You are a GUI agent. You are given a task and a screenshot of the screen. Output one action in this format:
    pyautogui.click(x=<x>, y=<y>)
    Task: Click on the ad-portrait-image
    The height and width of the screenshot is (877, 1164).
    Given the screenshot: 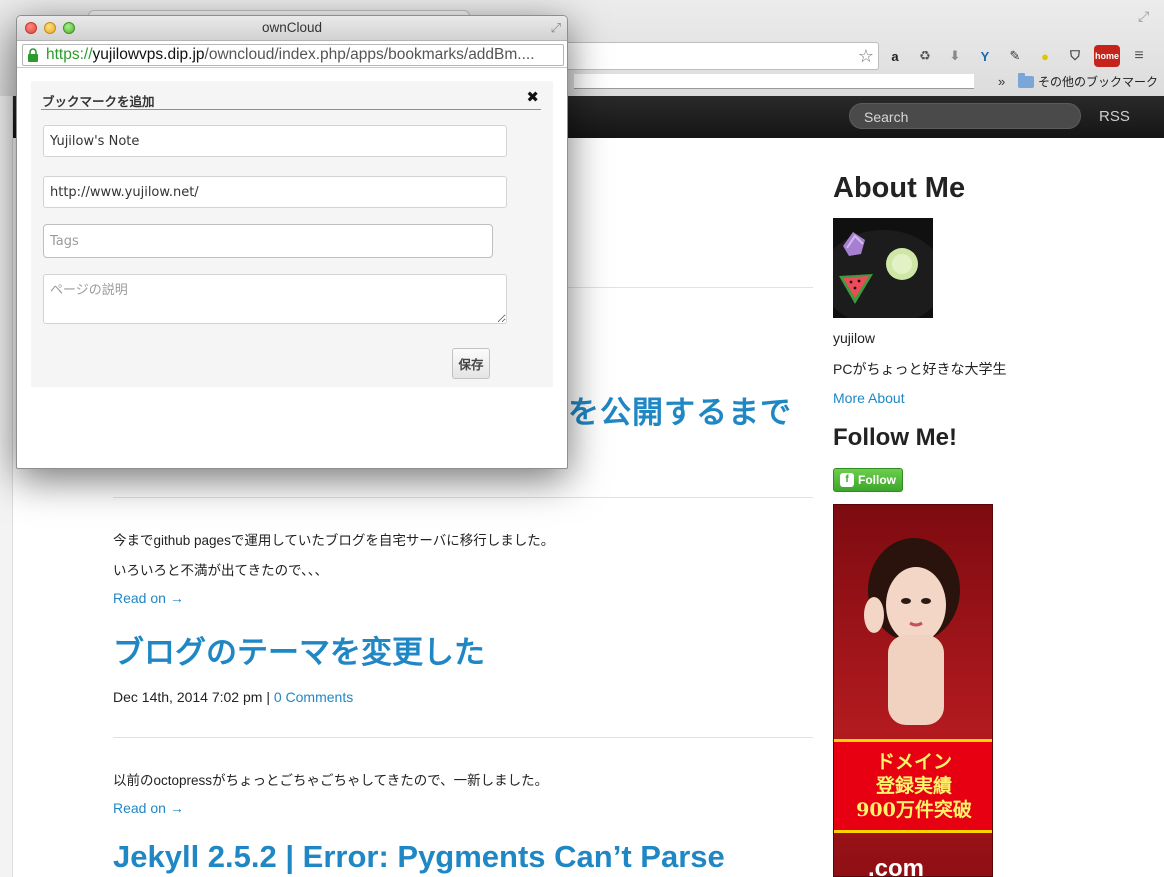 What is the action you would take?
    pyautogui.click(x=912, y=631)
    